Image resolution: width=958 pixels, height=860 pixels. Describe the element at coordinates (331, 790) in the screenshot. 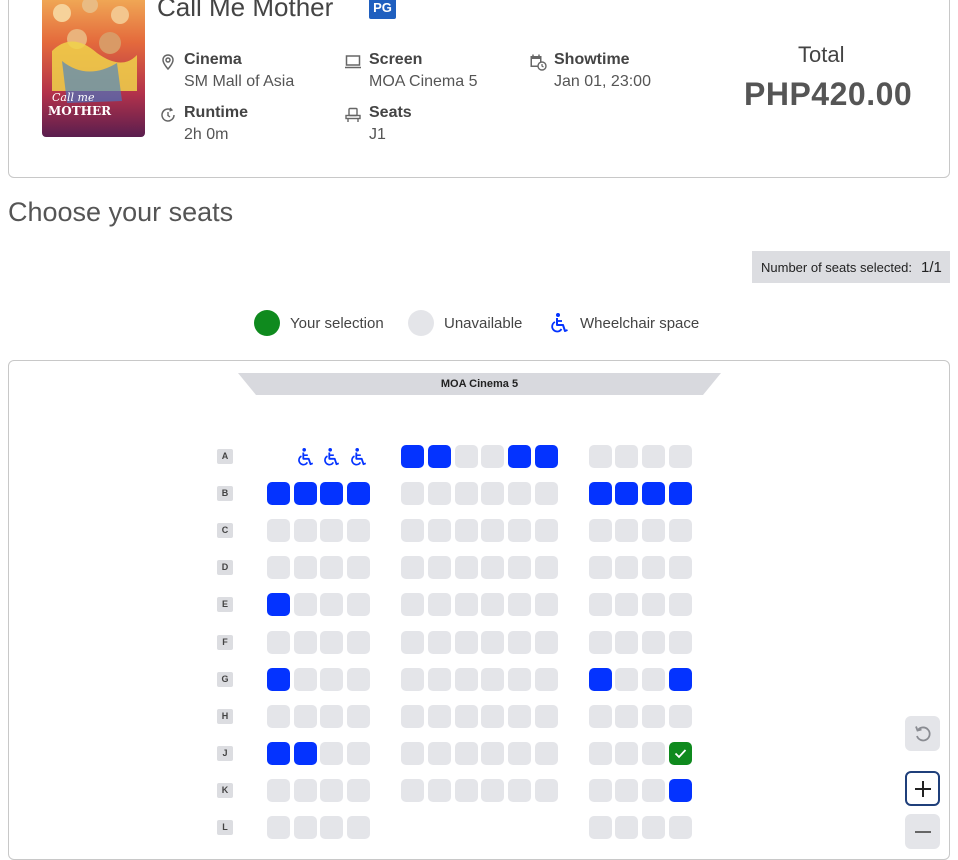

I see `seat-k3` at that location.